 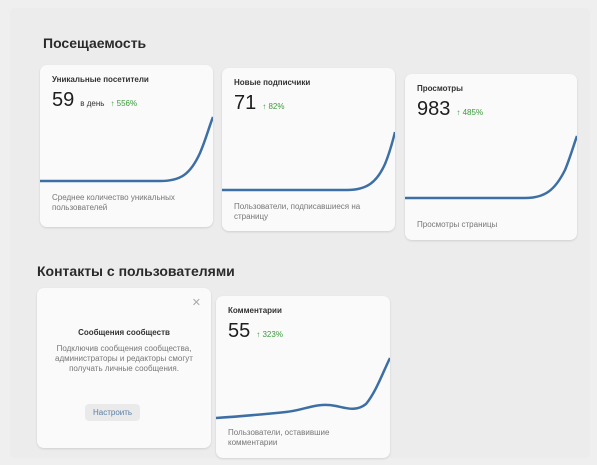 What do you see at coordinates (269, 334) in the screenshot?
I see `metric-delta: ↑ 323%` at bounding box center [269, 334].